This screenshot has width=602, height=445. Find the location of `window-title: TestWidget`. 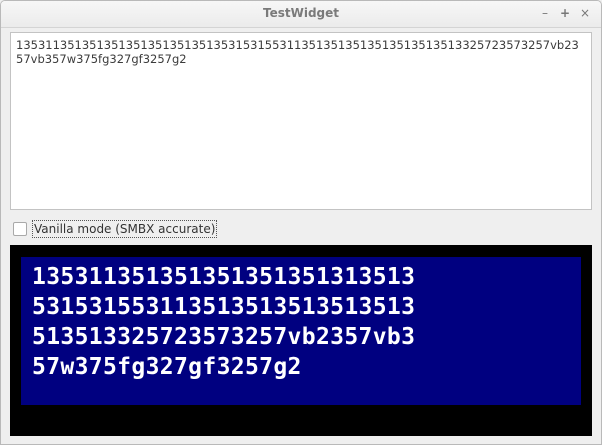

window-title: TestWidget is located at coordinates (300, 13).